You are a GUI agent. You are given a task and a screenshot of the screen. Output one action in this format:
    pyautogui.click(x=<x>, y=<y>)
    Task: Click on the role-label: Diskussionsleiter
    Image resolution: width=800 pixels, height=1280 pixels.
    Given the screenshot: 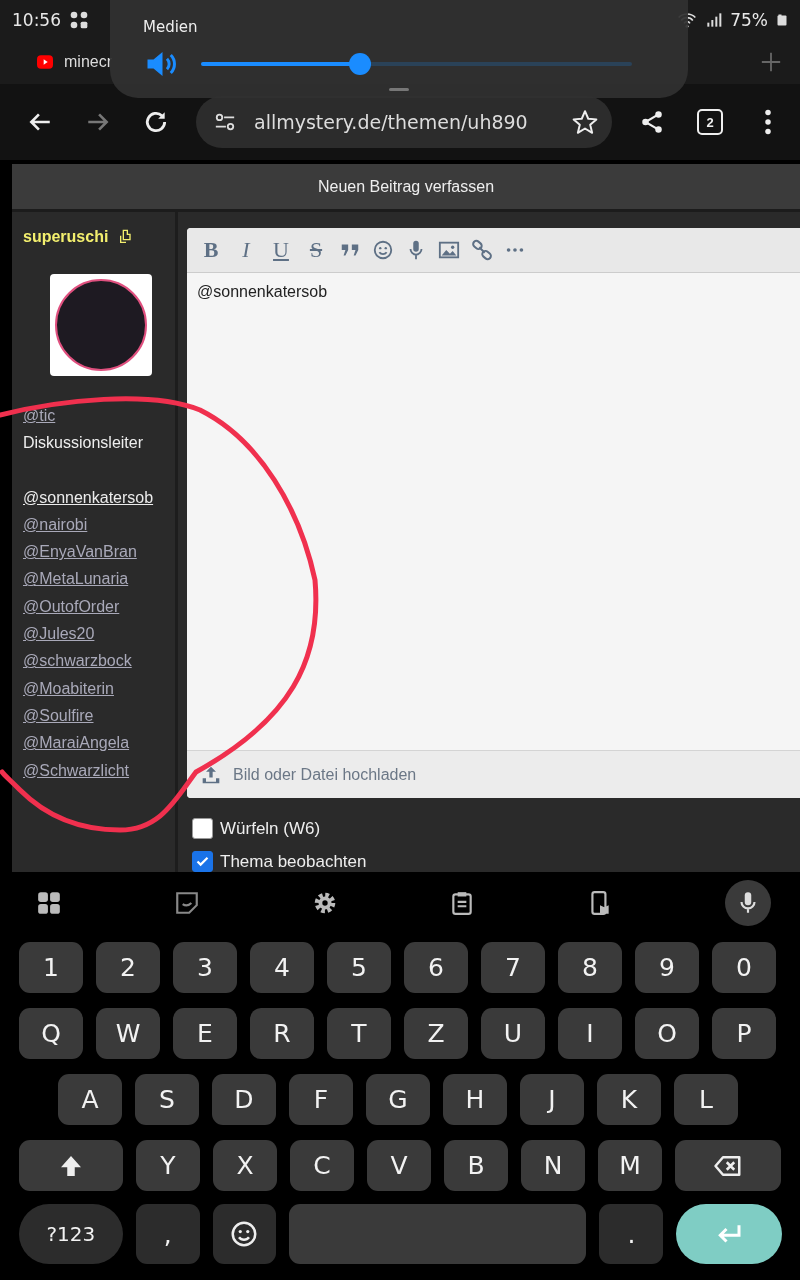 What is the action you would take?
    pyautogui.click(x=84, y=443)
    